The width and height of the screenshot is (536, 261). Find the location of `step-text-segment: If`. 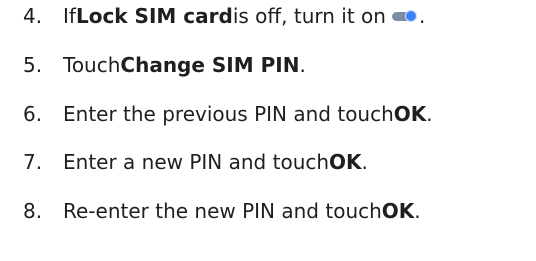

step-text-segment: If is located at coordinates (69, 16).